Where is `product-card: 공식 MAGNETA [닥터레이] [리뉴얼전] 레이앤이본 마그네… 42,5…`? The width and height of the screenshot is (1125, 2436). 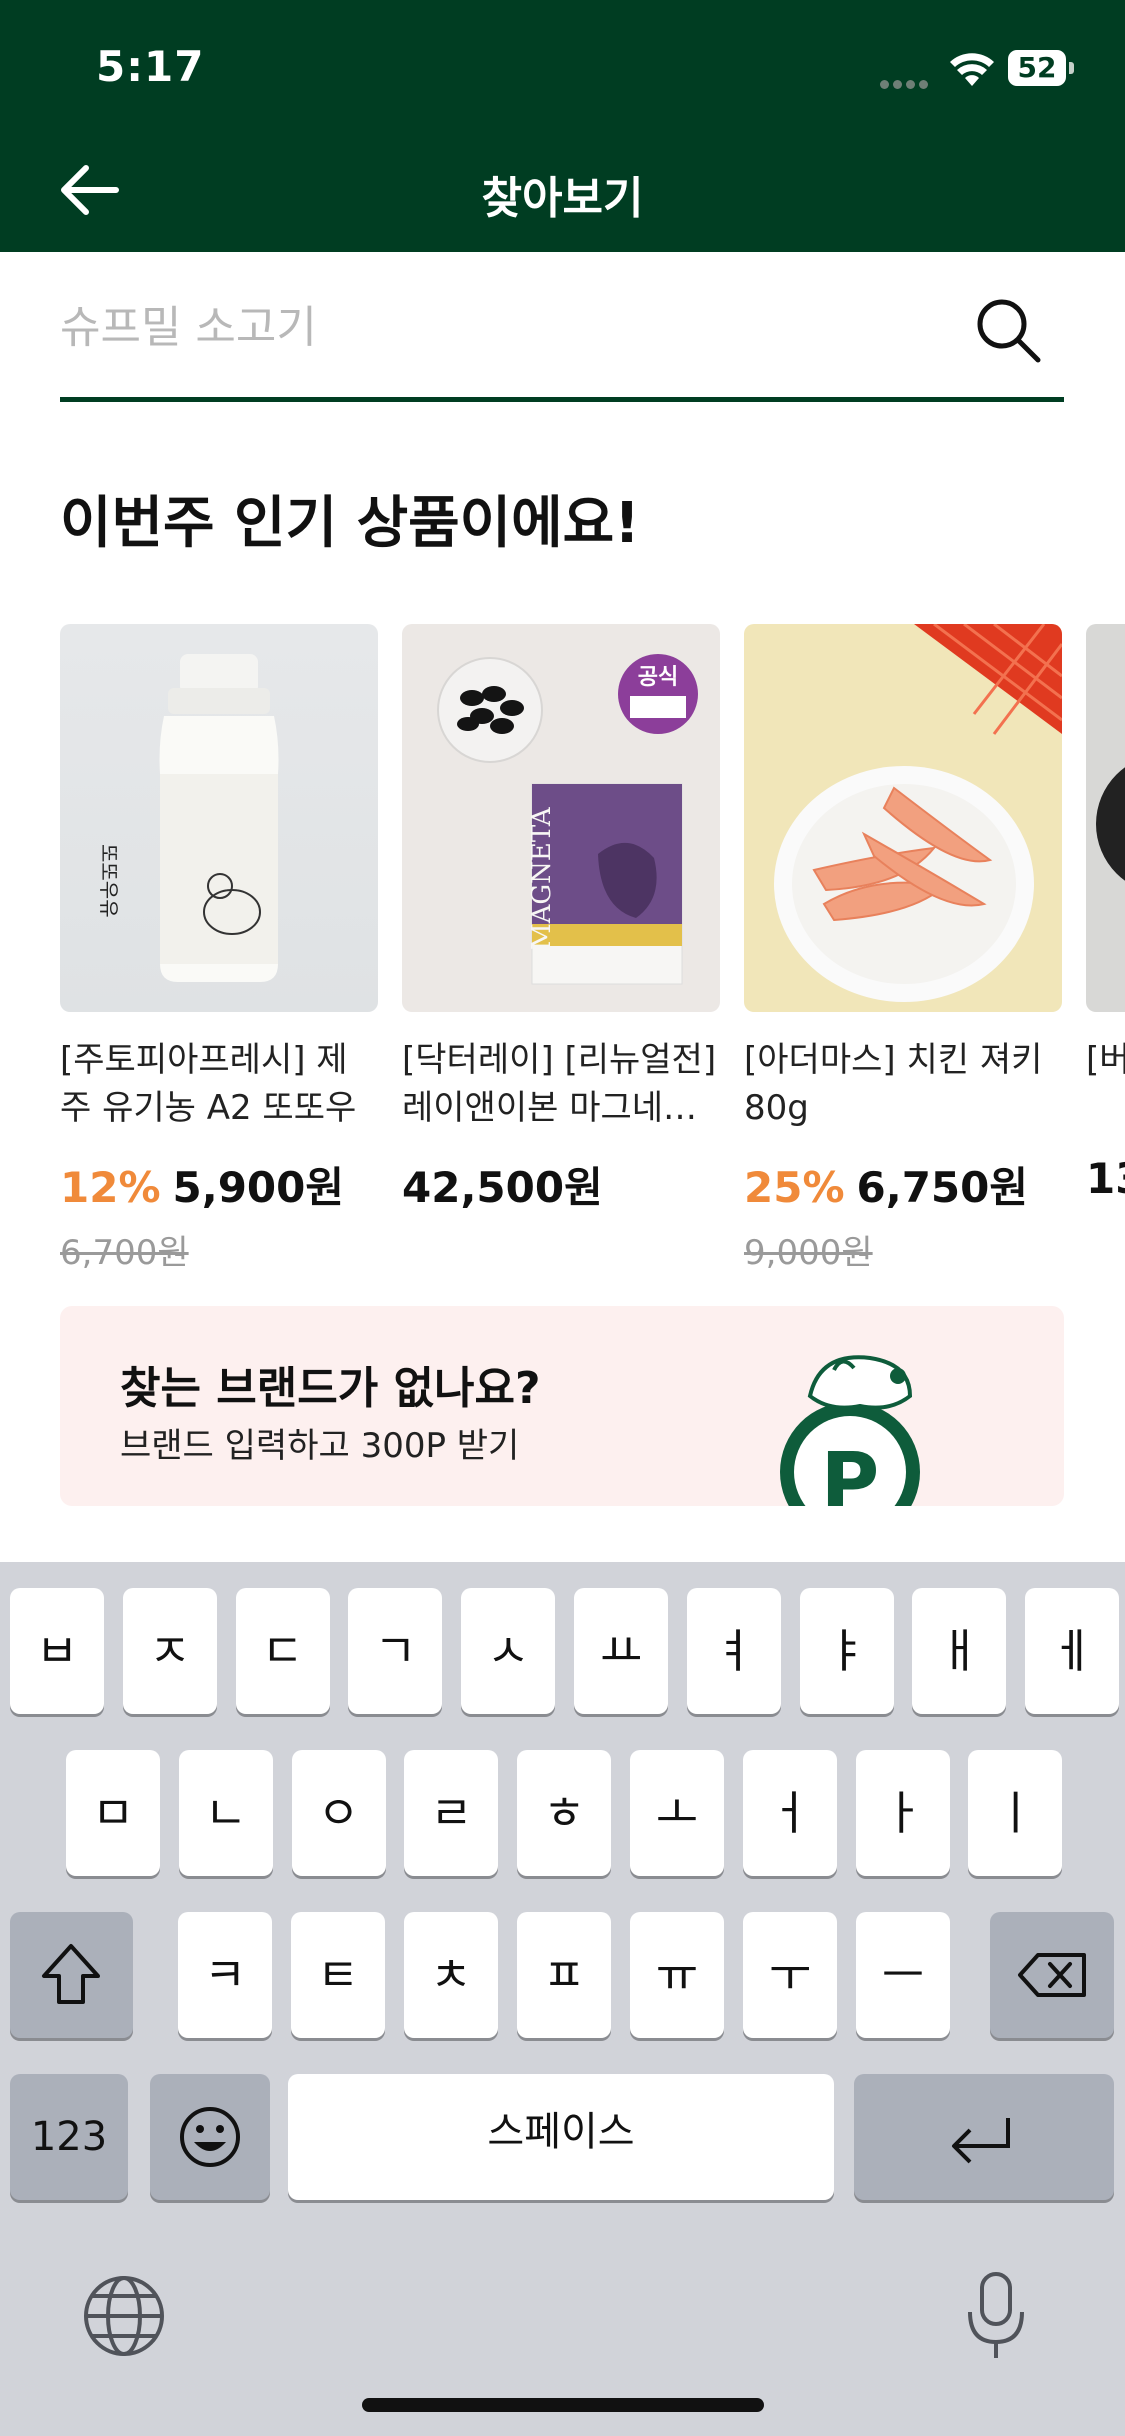 product-card: 공식 MAGNETA [닥터레이] [리뉴얼전] 레이앤이본 마그네… 42,5… is located at coordinates (561, 919).